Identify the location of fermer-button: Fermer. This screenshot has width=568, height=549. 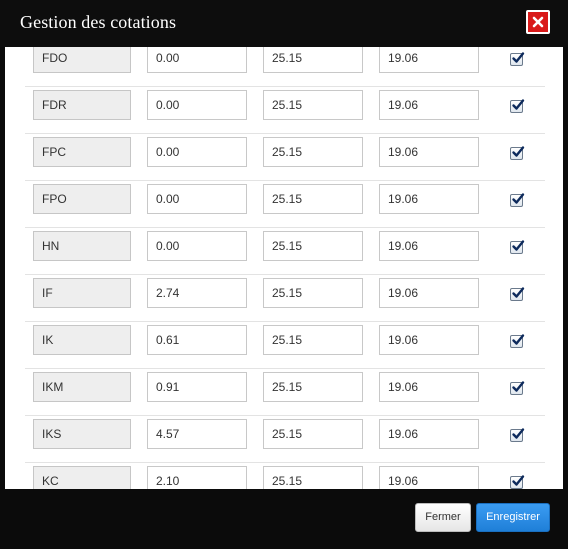
(443, 517).